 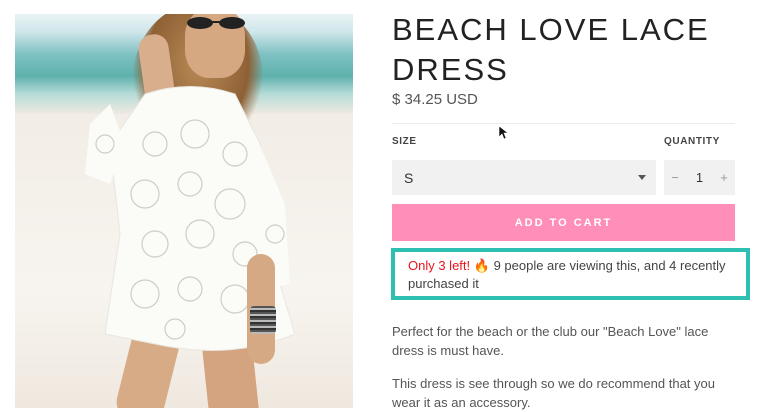 What do you see at coordinates (692, 141) in the screenshot?
I see `quantity-label: QUANTITY` at bounding box center [692, 141].